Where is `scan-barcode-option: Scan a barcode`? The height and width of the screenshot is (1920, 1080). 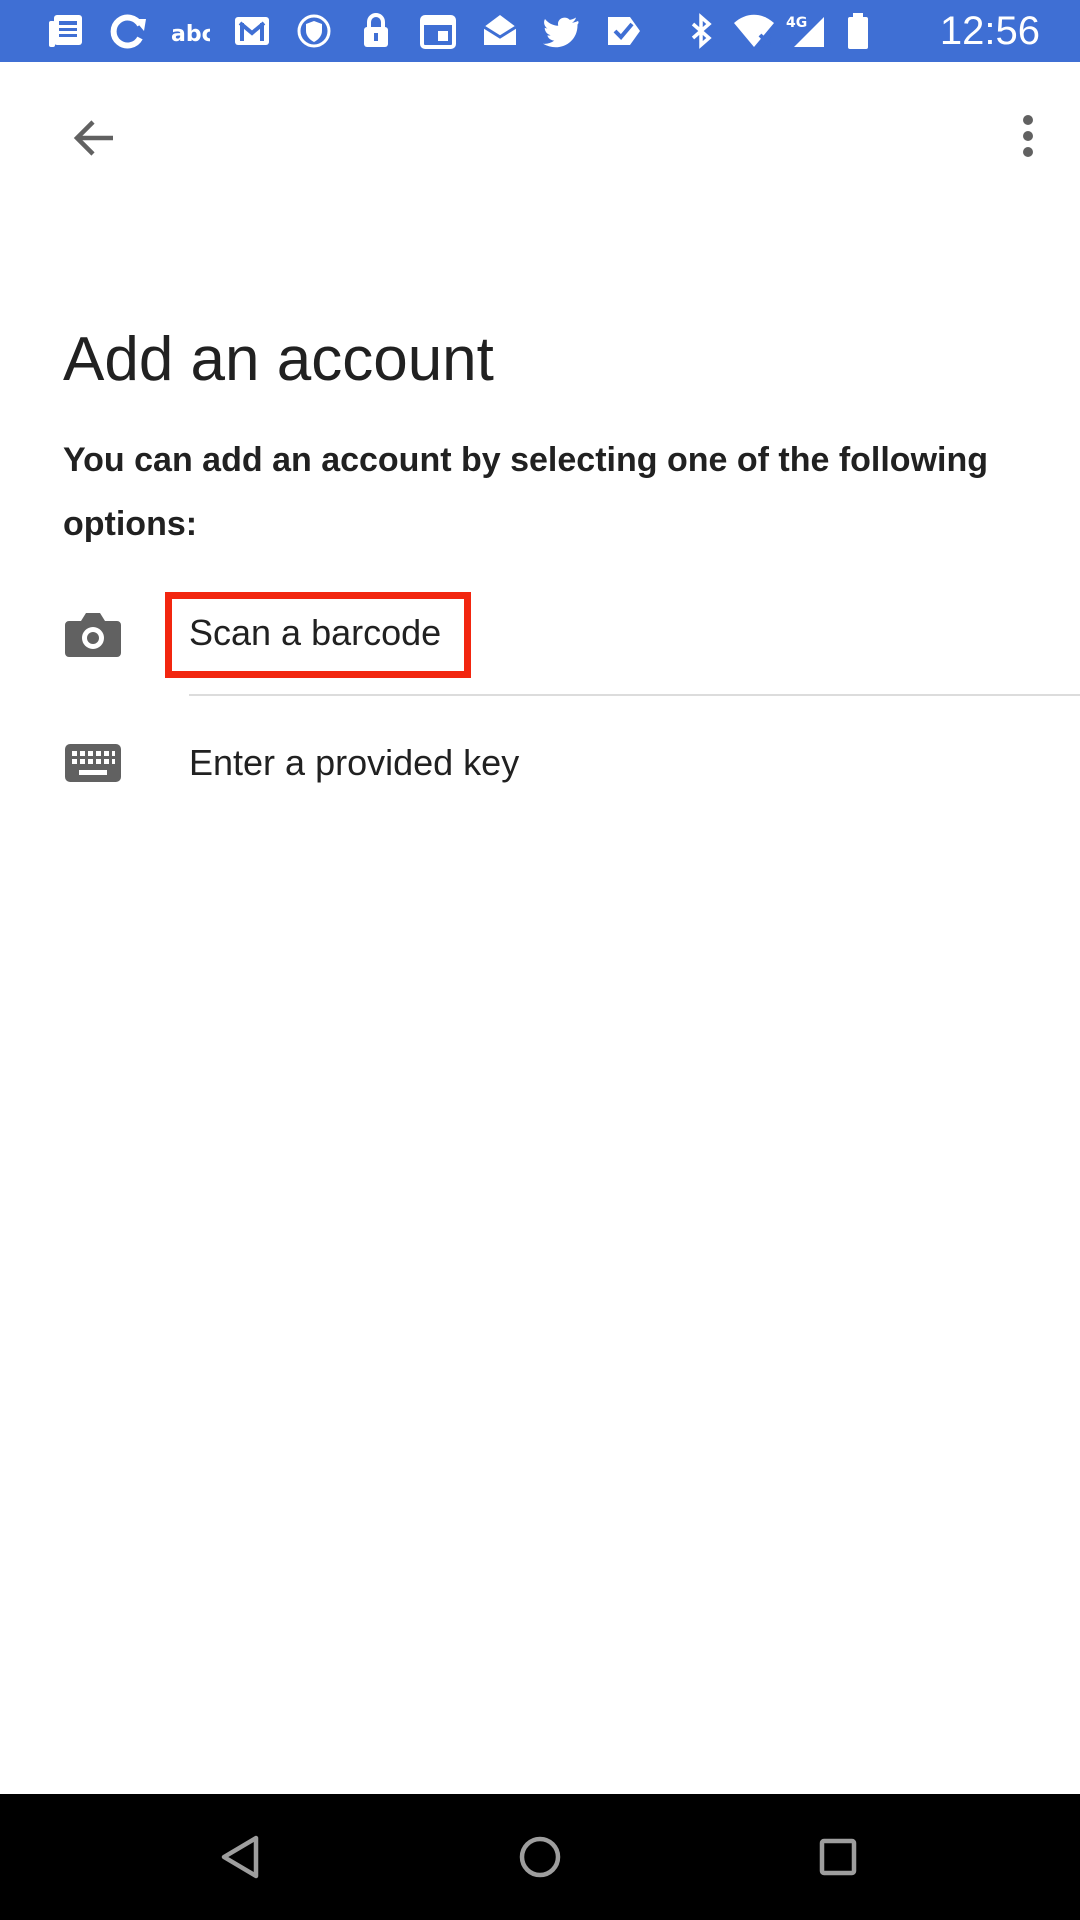 scan-barcode-option: Scan a barcode is located at coordinates (540, 633).